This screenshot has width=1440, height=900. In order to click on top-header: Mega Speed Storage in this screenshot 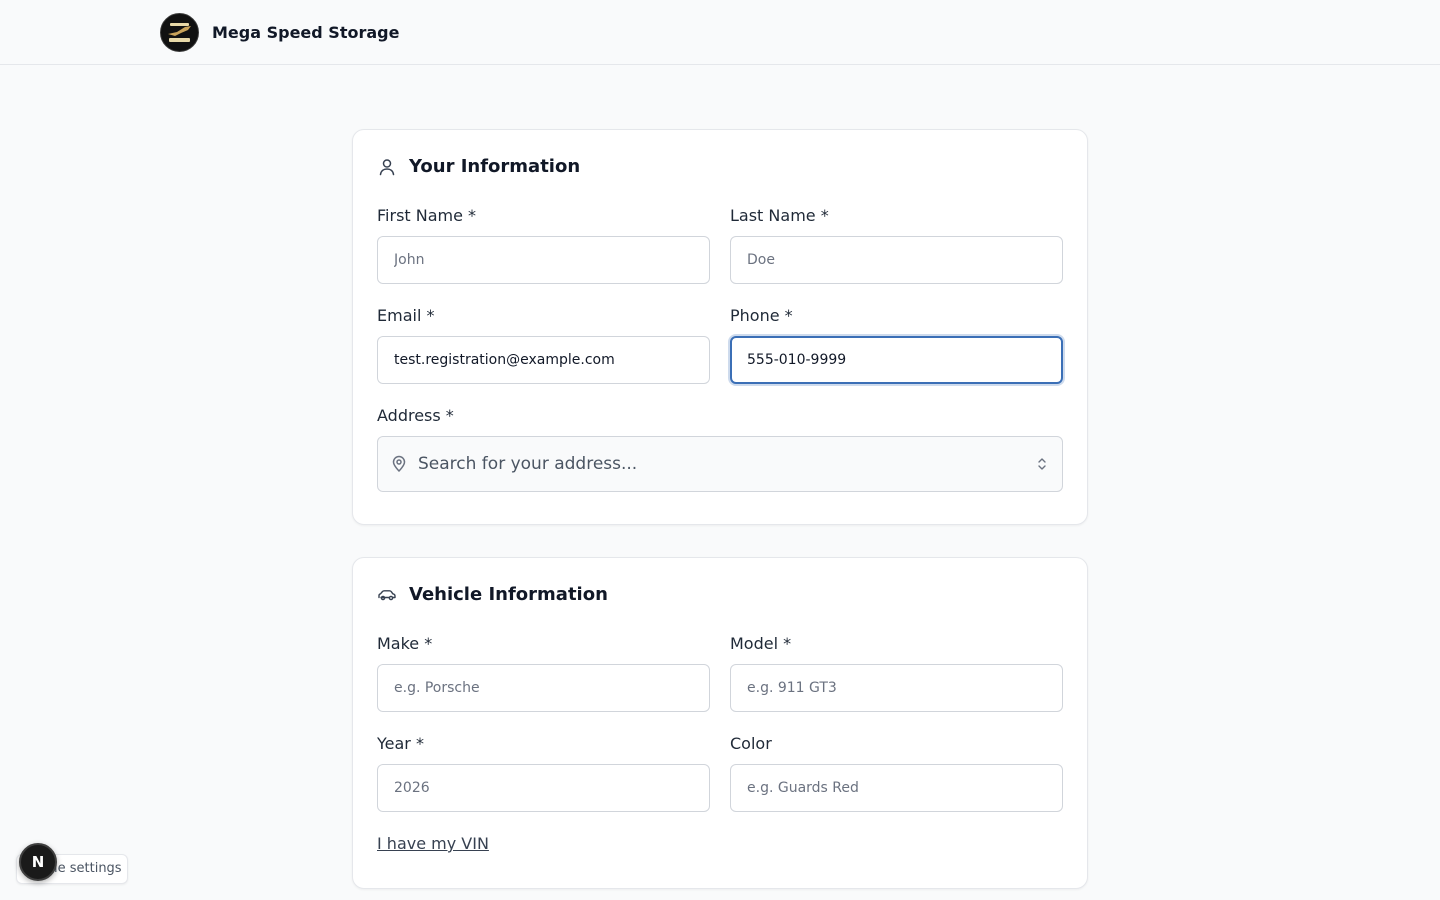, I will do `click(720, 32)`.